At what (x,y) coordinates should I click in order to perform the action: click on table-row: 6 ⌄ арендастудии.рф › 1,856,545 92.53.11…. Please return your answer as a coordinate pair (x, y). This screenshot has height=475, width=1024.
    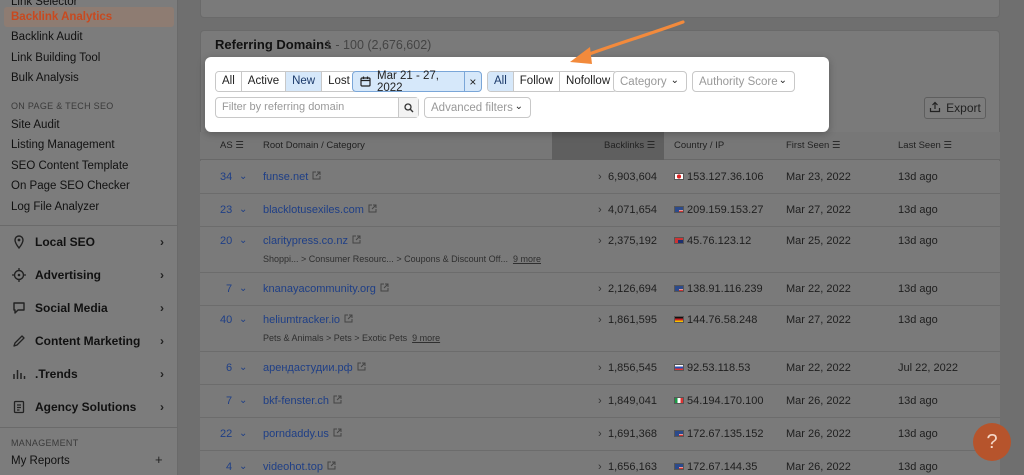
    Looking at the image, I should click on (600, 368).